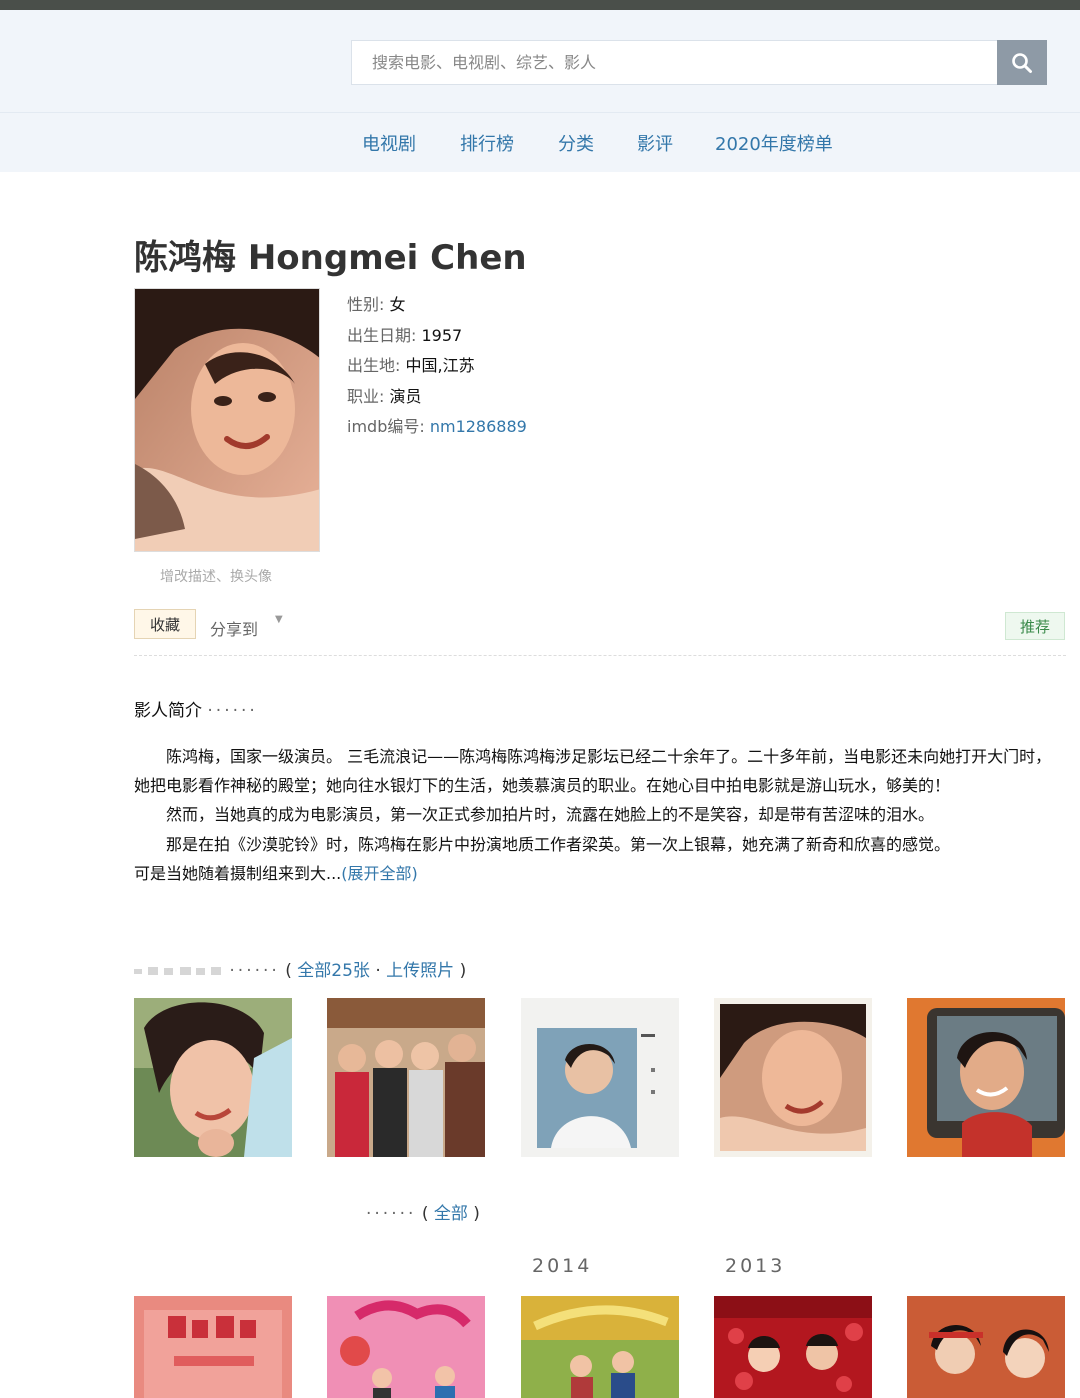  Describe the element at coordinates (437, 401) in the screenshot. I see `info-profession: 职业: 演员` at that location.